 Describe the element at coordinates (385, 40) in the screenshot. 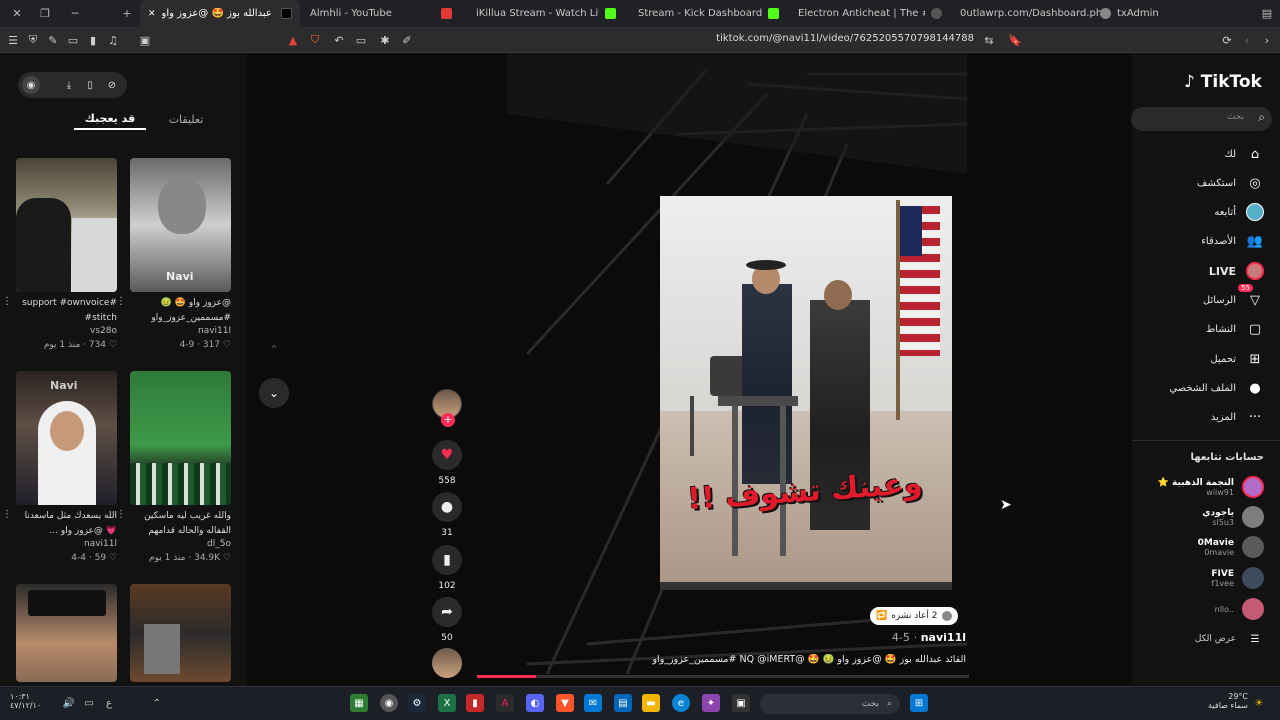

I see `translate-icon: ✱` at that location.